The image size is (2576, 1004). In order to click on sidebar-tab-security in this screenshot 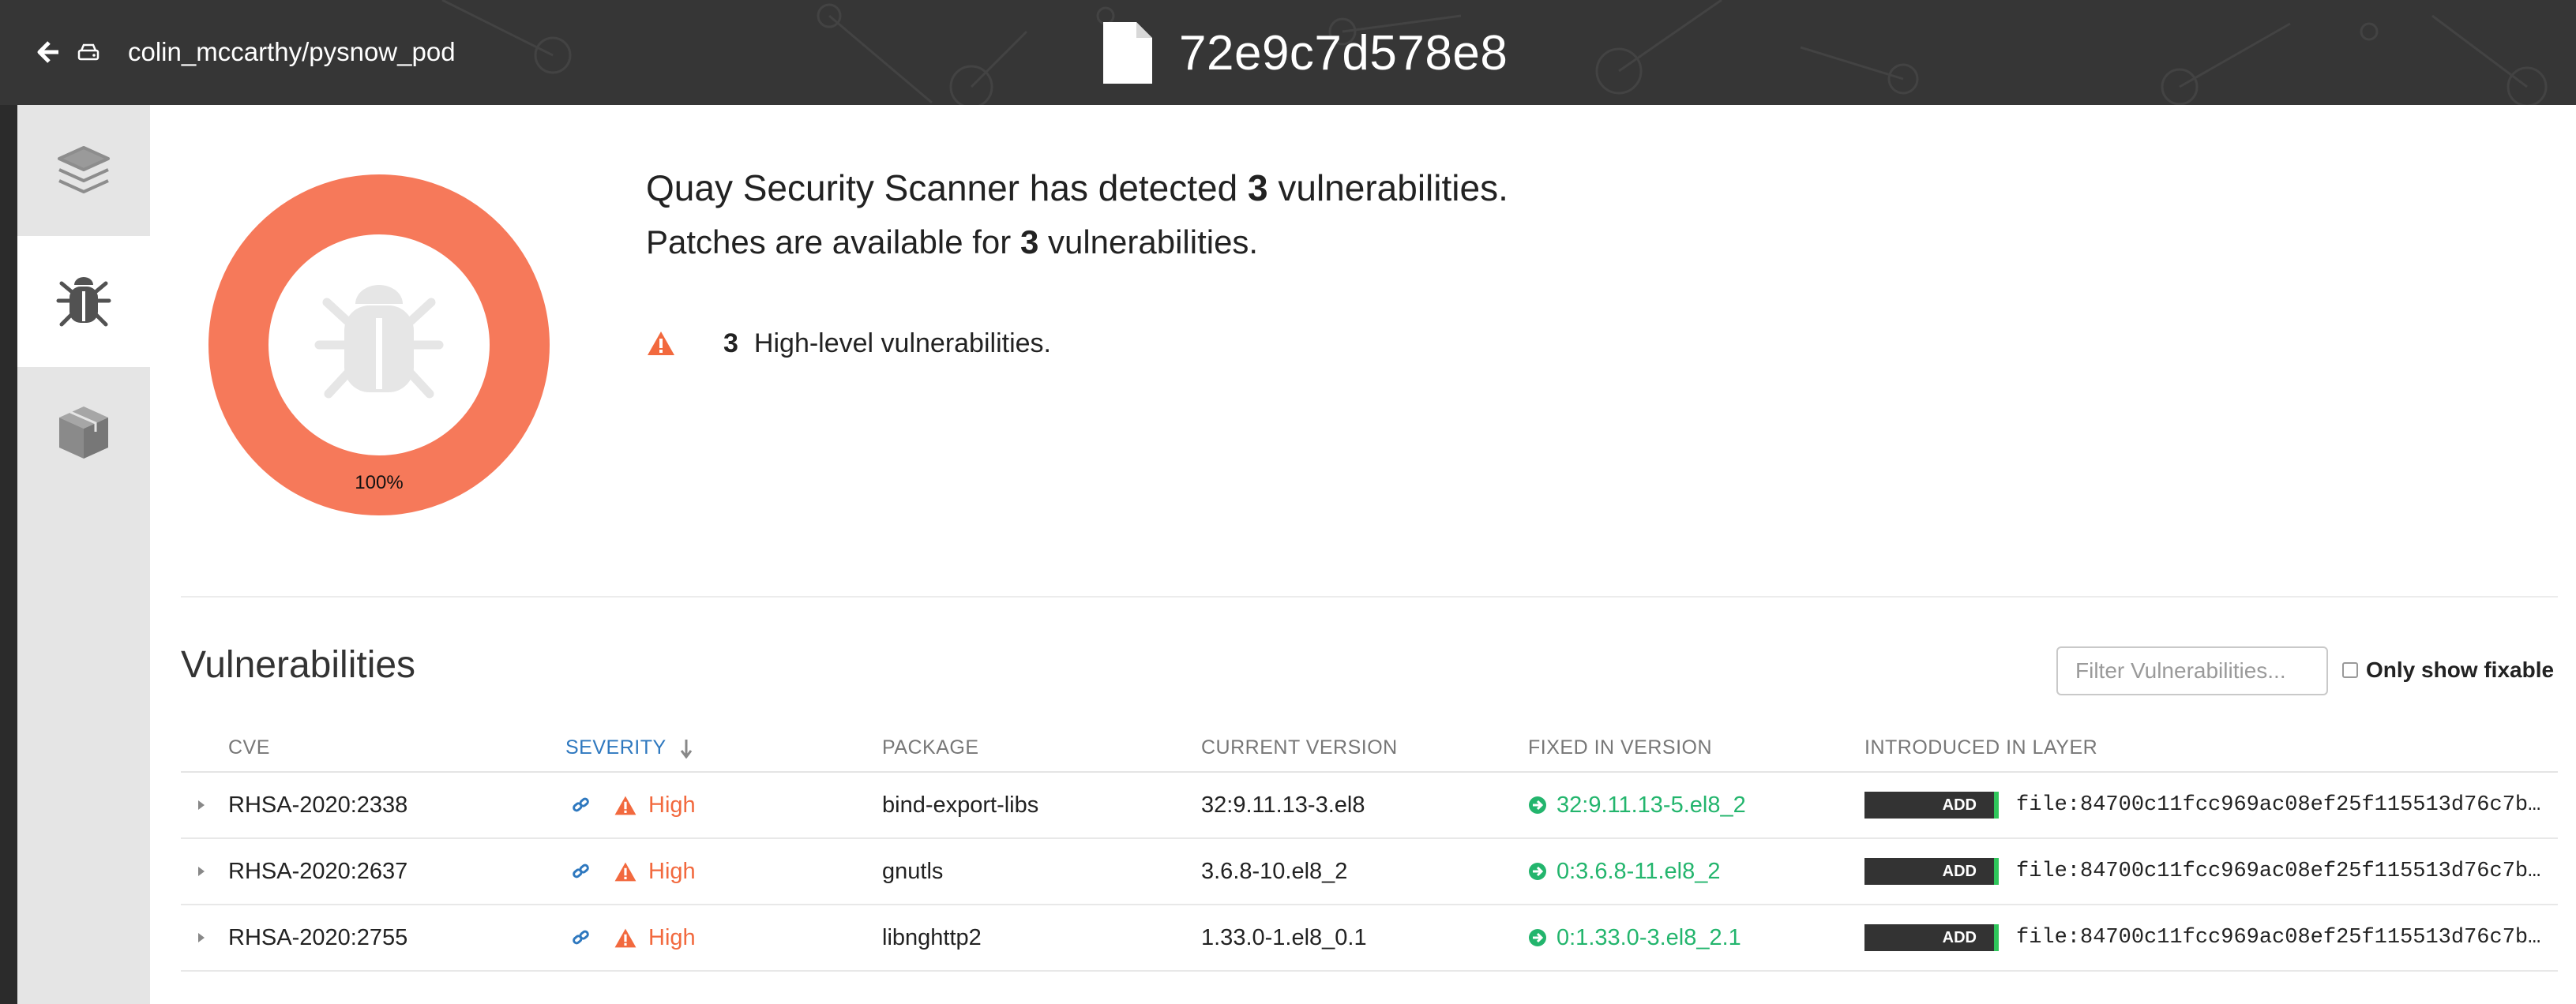, I will do `click(83, 301)`.